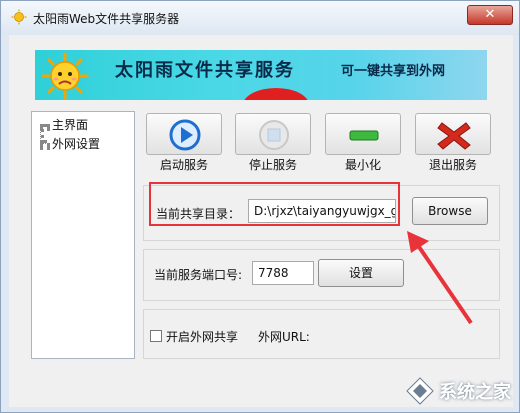 This screenshot has height=413, width=520. I want to click on tree-item-main: 主界面, so click(70, 124).